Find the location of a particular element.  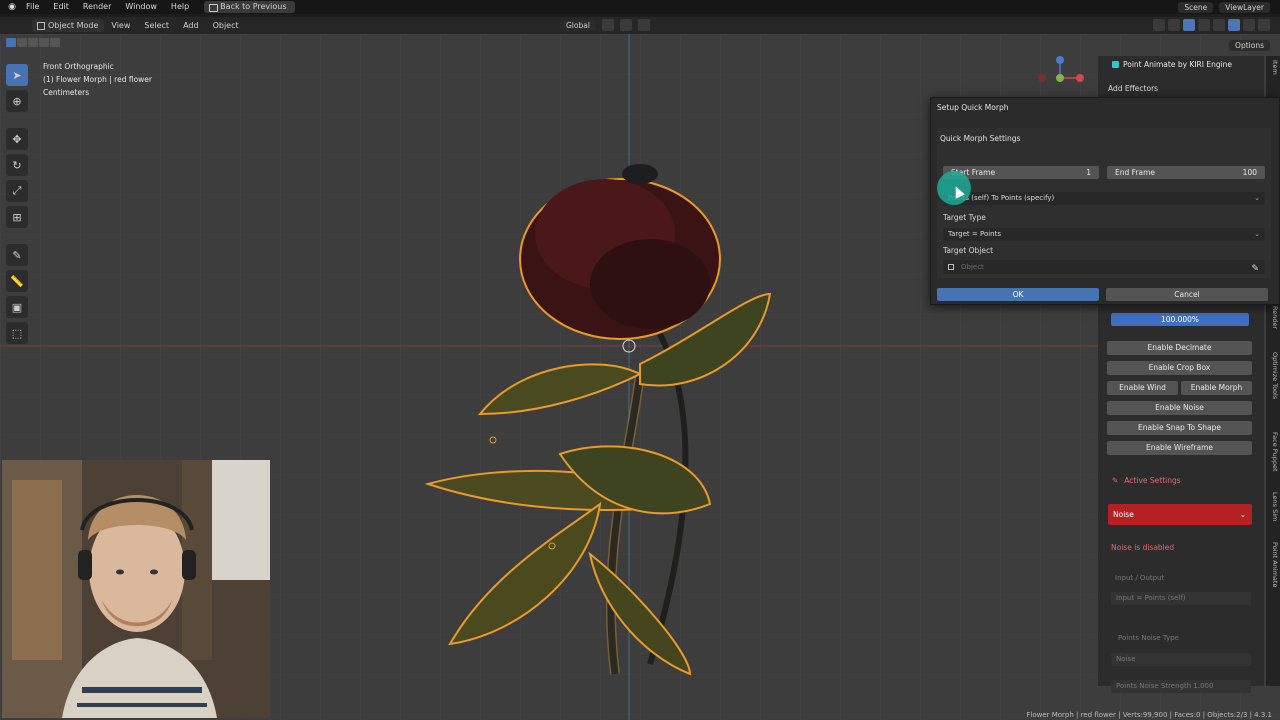

measure-tool-icon: 📏 is located at coordinates (17, 281).